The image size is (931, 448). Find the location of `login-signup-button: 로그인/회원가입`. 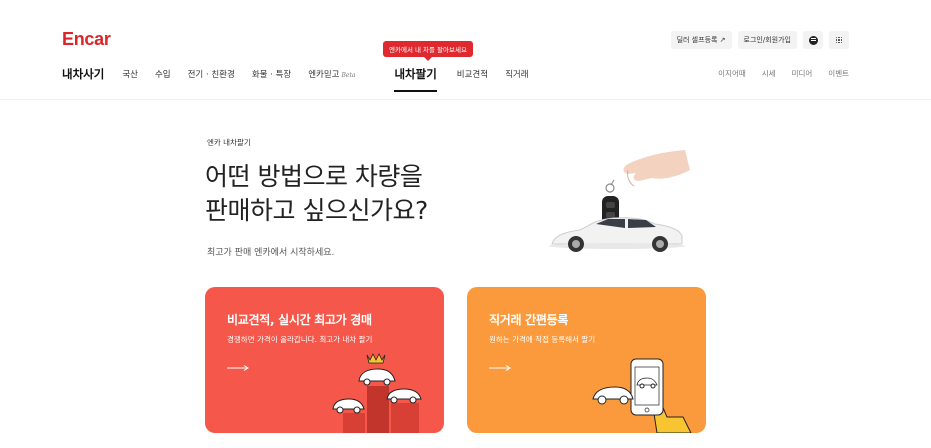

login-signup-button: 로그인/회원가입 is located at coordinates (767, 40).